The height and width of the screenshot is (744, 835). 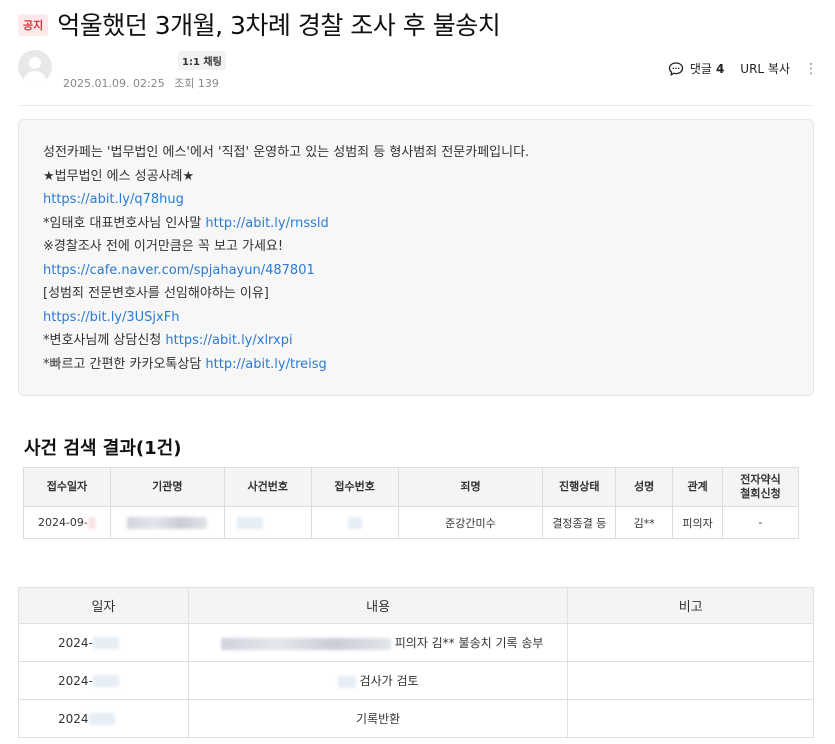 I want to click on case-agency-cell, so click(x=167, y=522).